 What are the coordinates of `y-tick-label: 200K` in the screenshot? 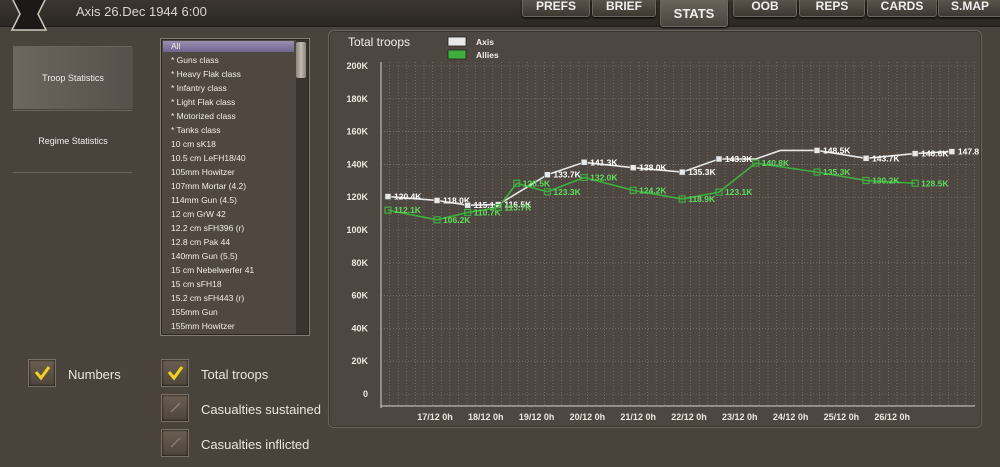 It's located at (357, 66).